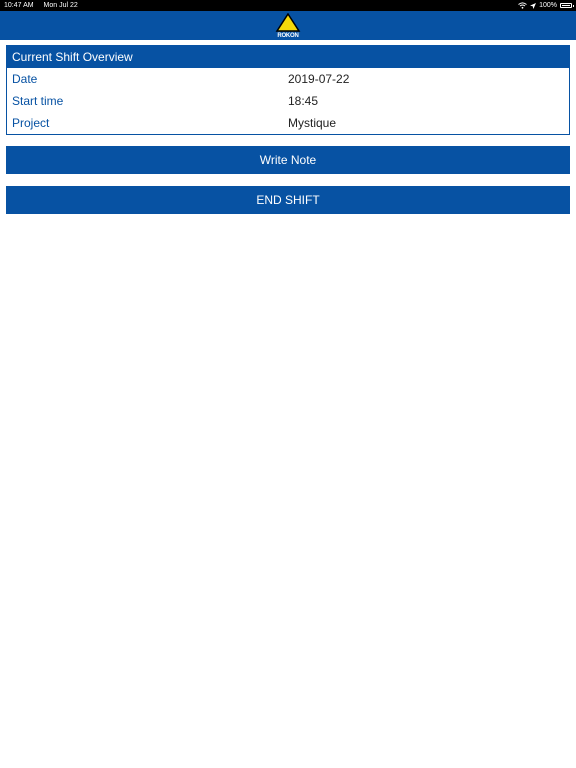 Image resolution: width=576 pixels, height=768 pixels. Describe the element at coordinates (288, 36) in the screenshot. I see `logo-text: ROKON` at that location.